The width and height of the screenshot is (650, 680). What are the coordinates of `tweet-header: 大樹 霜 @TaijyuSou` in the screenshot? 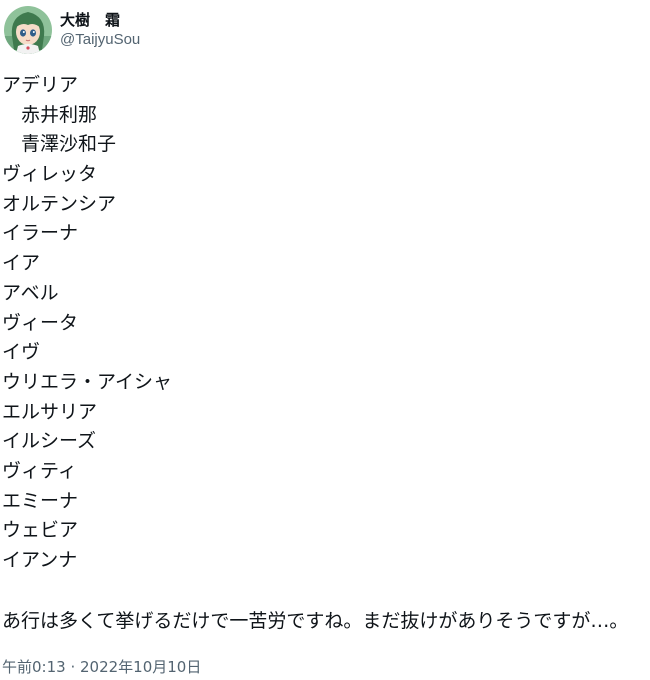 It's located at (72, 30).